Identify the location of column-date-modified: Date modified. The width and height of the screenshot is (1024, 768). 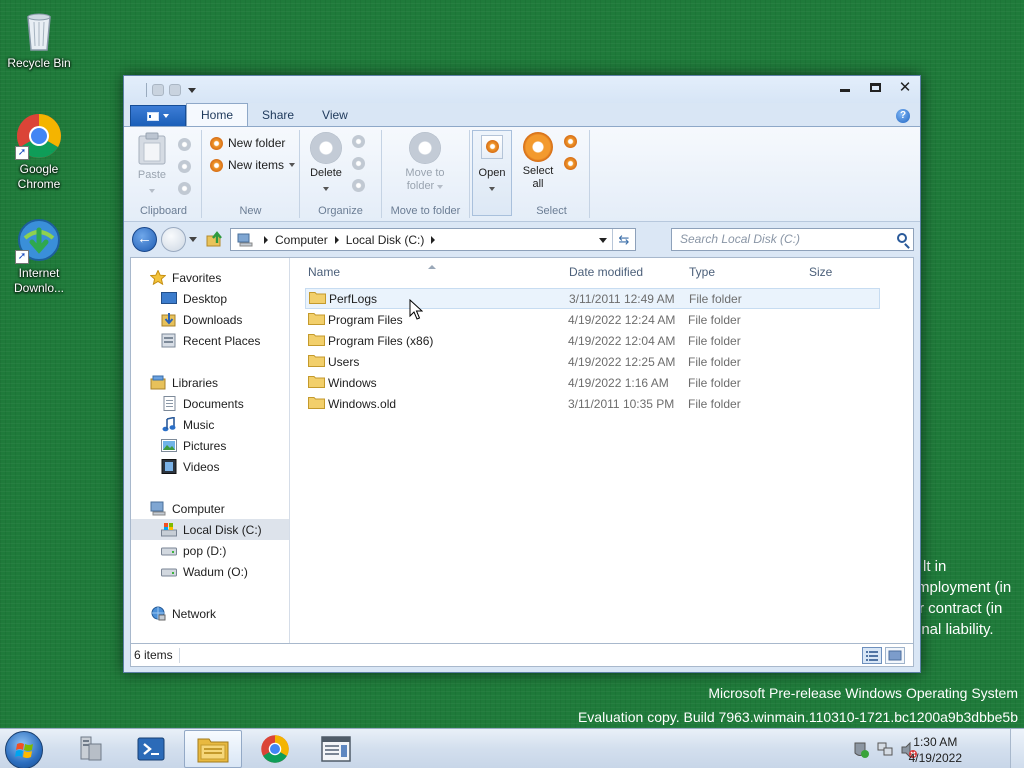
(606, 272).